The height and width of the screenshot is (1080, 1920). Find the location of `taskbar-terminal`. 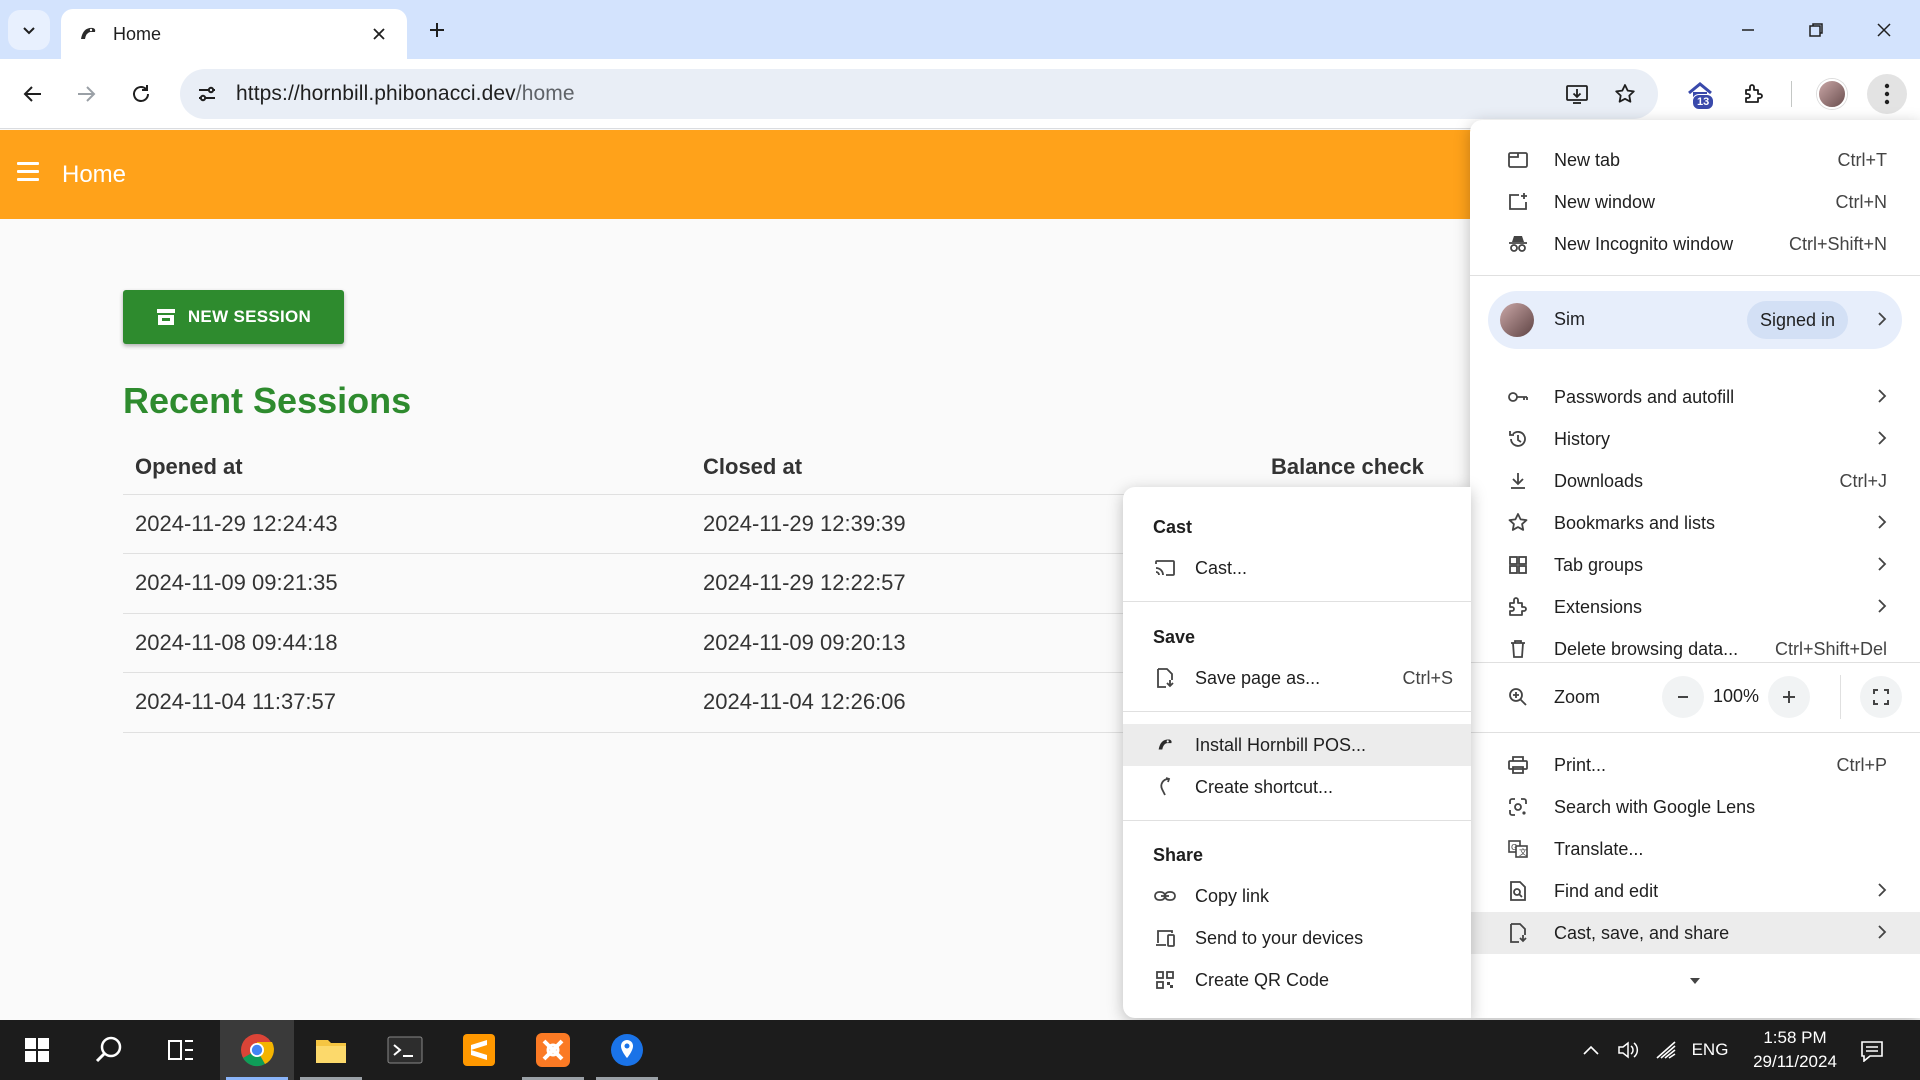

taskbar-terminal is located at coordinates (405, 1050).